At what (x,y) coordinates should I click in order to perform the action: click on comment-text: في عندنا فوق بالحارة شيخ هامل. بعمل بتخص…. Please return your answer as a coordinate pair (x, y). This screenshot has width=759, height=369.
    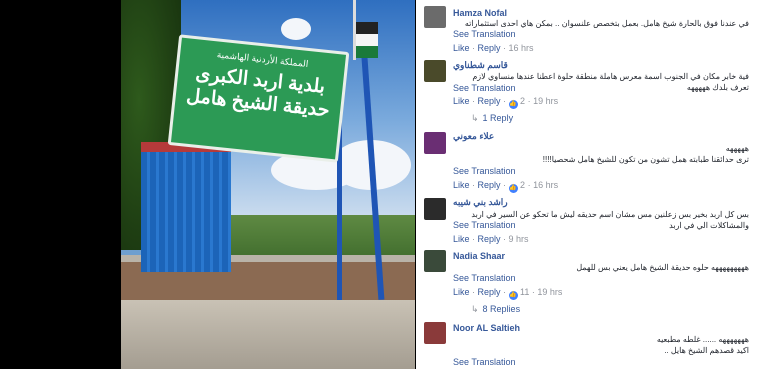
    Looking at the image, I should click on (606, 23).